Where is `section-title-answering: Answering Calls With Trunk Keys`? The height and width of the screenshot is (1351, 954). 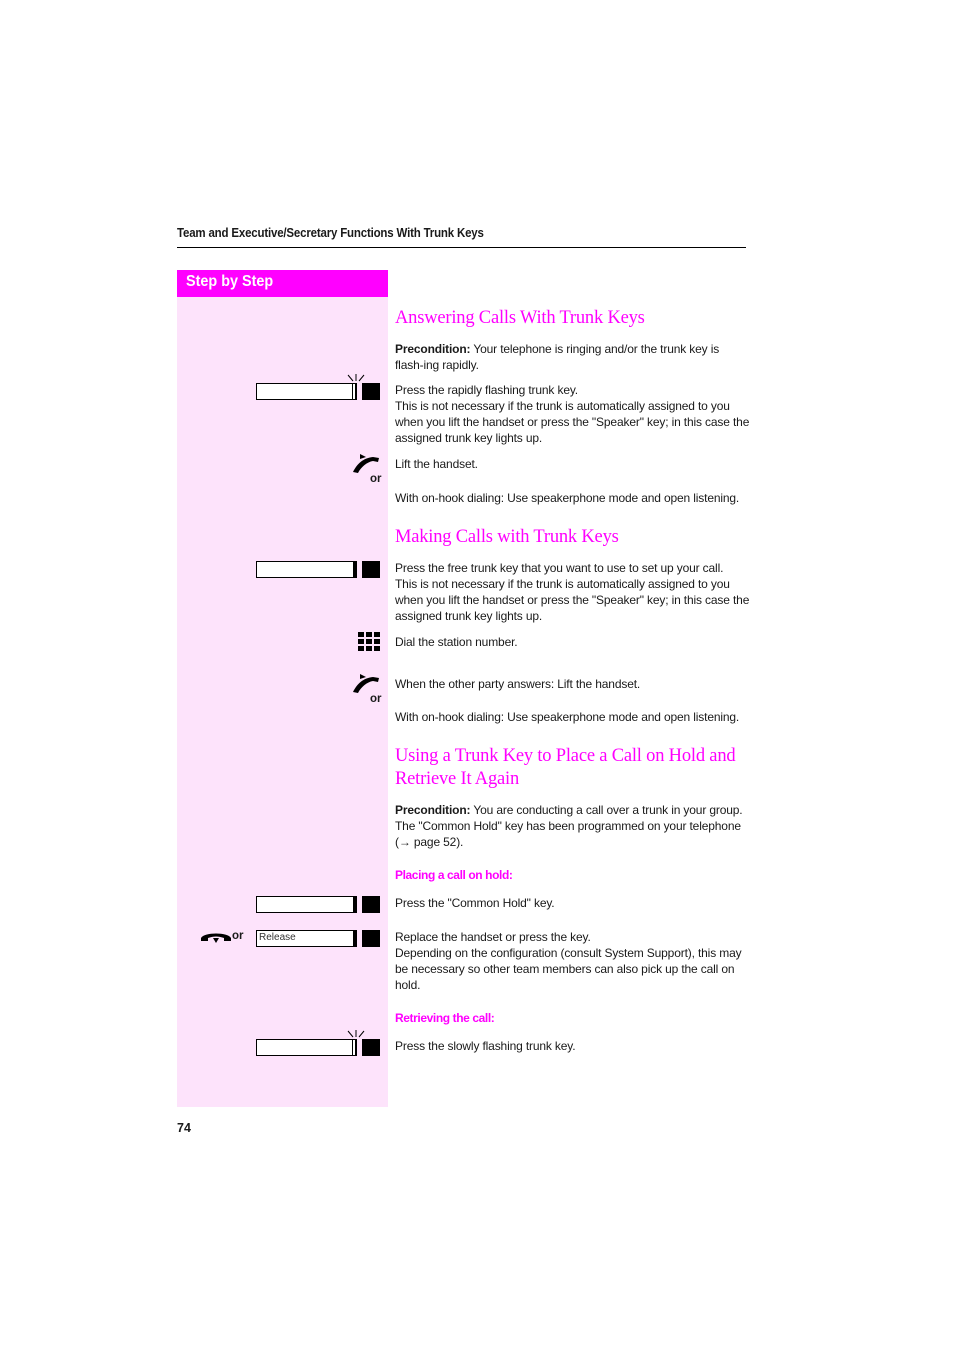
section-title-answering: Answering Calls With Trunk Keys is located at coordinates (520, 318).